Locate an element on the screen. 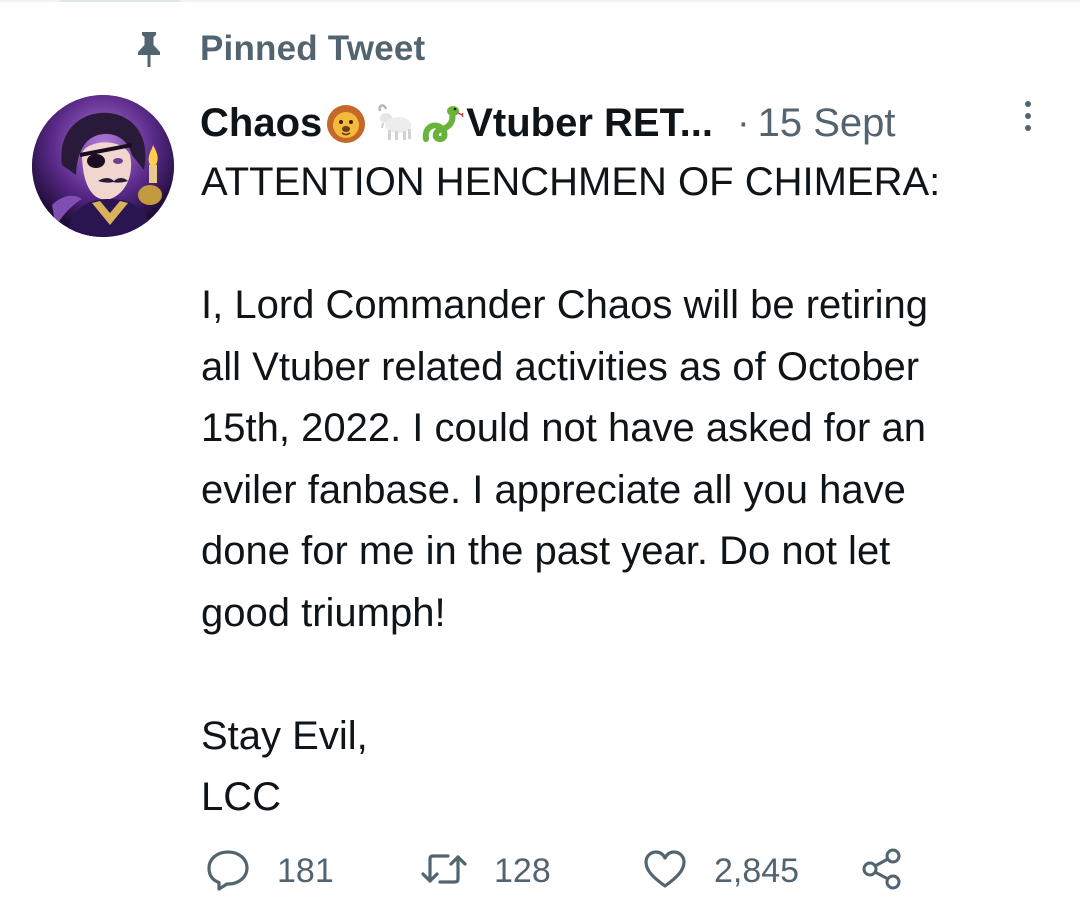 The width and height of the screenshot is (1080, 921). retweet-icon is located at coordinates (444, 871).